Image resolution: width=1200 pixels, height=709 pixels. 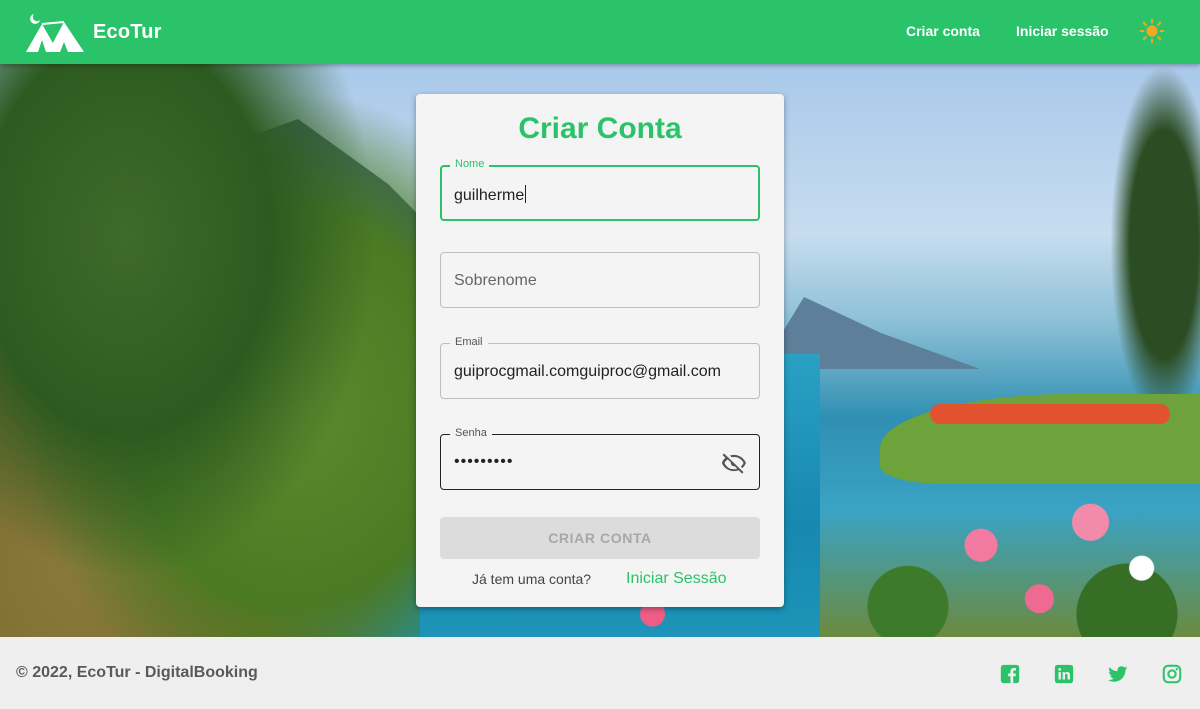 What do you see at coordinates (1152, 31) in the screenshot?
I see `sun-icon` at bounding box center [1152, 31].